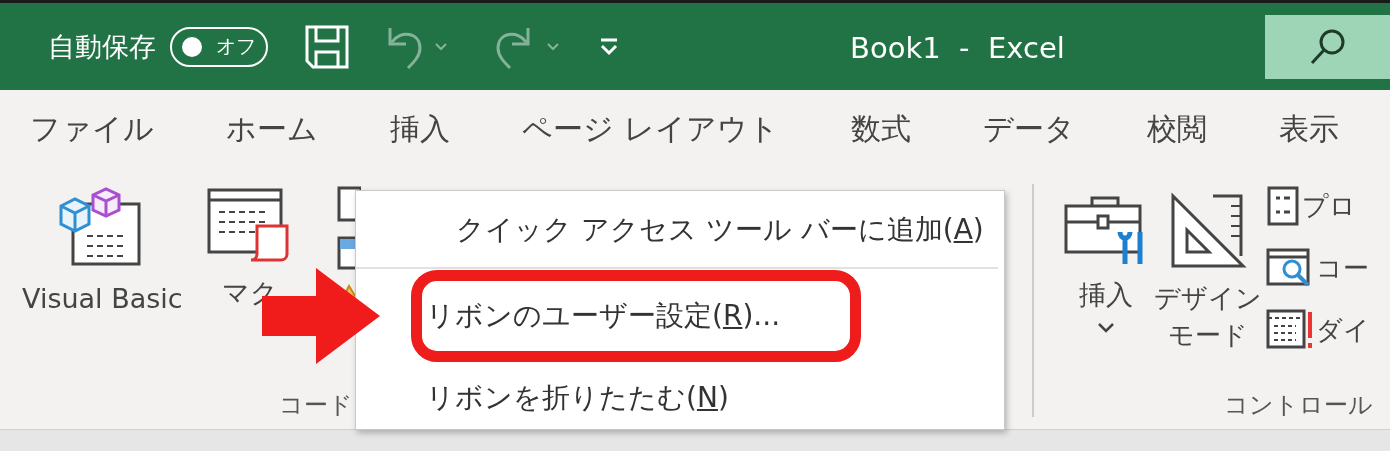 The height and width of the screenshot is (451, 1390). What do you see at coordinates (677, 231) in the screenshot?
I see `menu-item: クイック アクセス ツール バーに追加(A)` at bounding box center [677, 231].